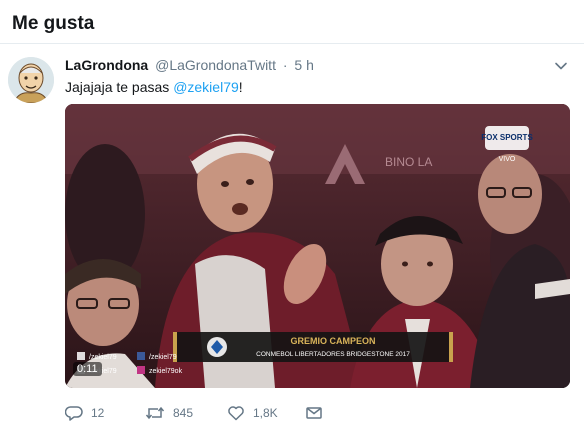 This screenshot has height=428, width=584. What do you see at coordinates (183, 413) in the screenshot?
I see `retweet-count: 845` at bounding box center [183, 413].